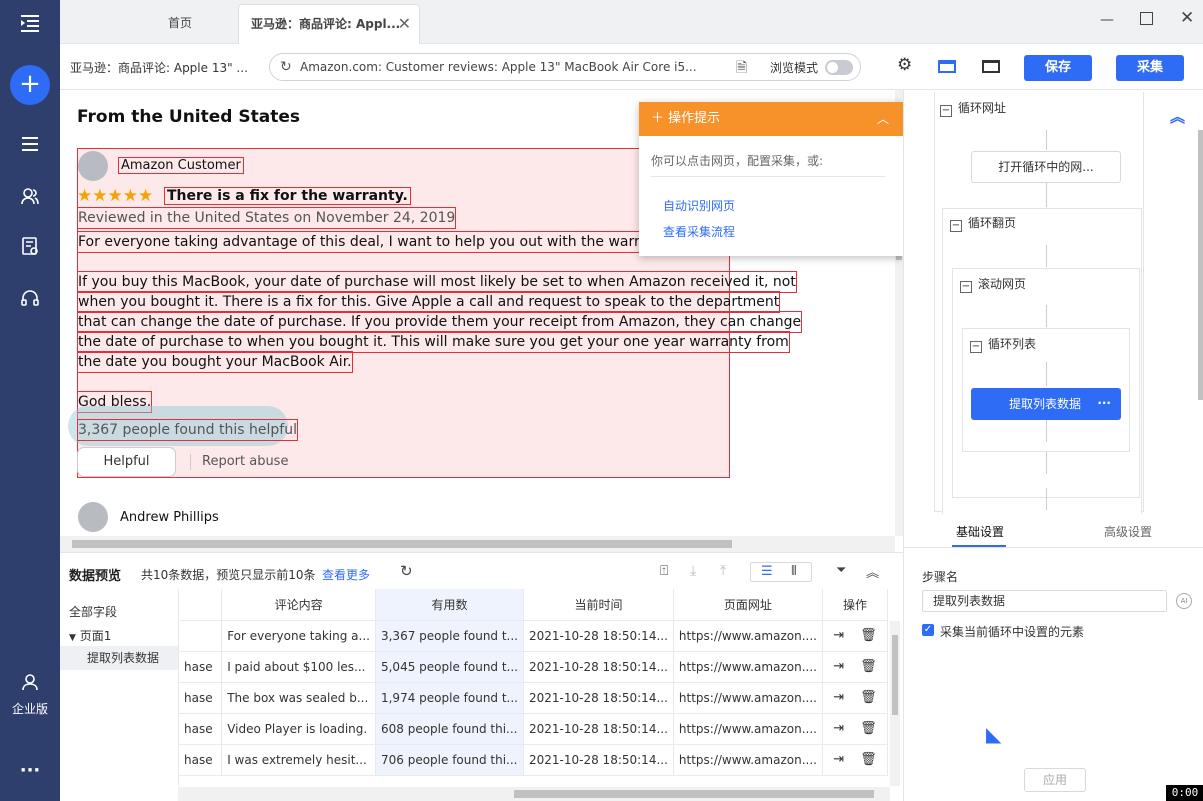 The width and height of the screenshot is (1203, 801). Describe the element at coordinates (245, 461) in the screenshot. I see `report-abuse-link: Report abuse` at that location.